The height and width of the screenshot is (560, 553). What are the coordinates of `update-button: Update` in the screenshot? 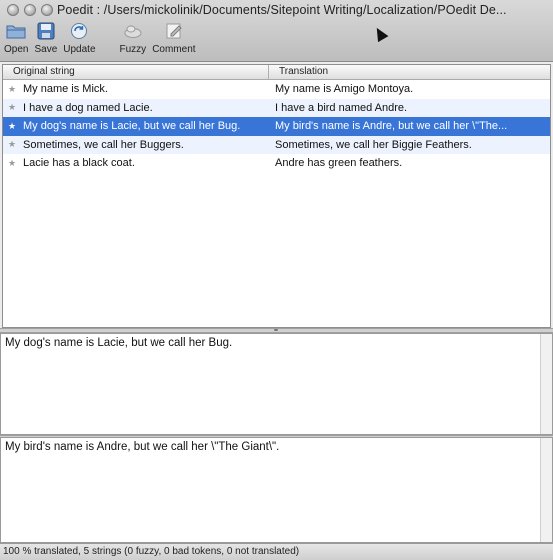 It's located at (79, 38).